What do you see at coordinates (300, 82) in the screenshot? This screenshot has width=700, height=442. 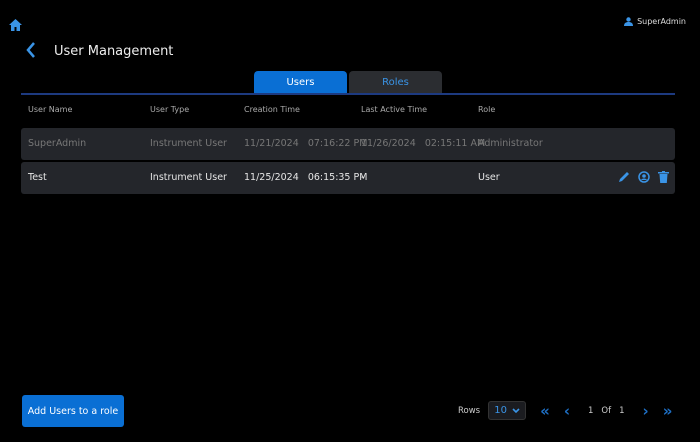 I see `tab-users: Users` at bounding box center [300, 82].